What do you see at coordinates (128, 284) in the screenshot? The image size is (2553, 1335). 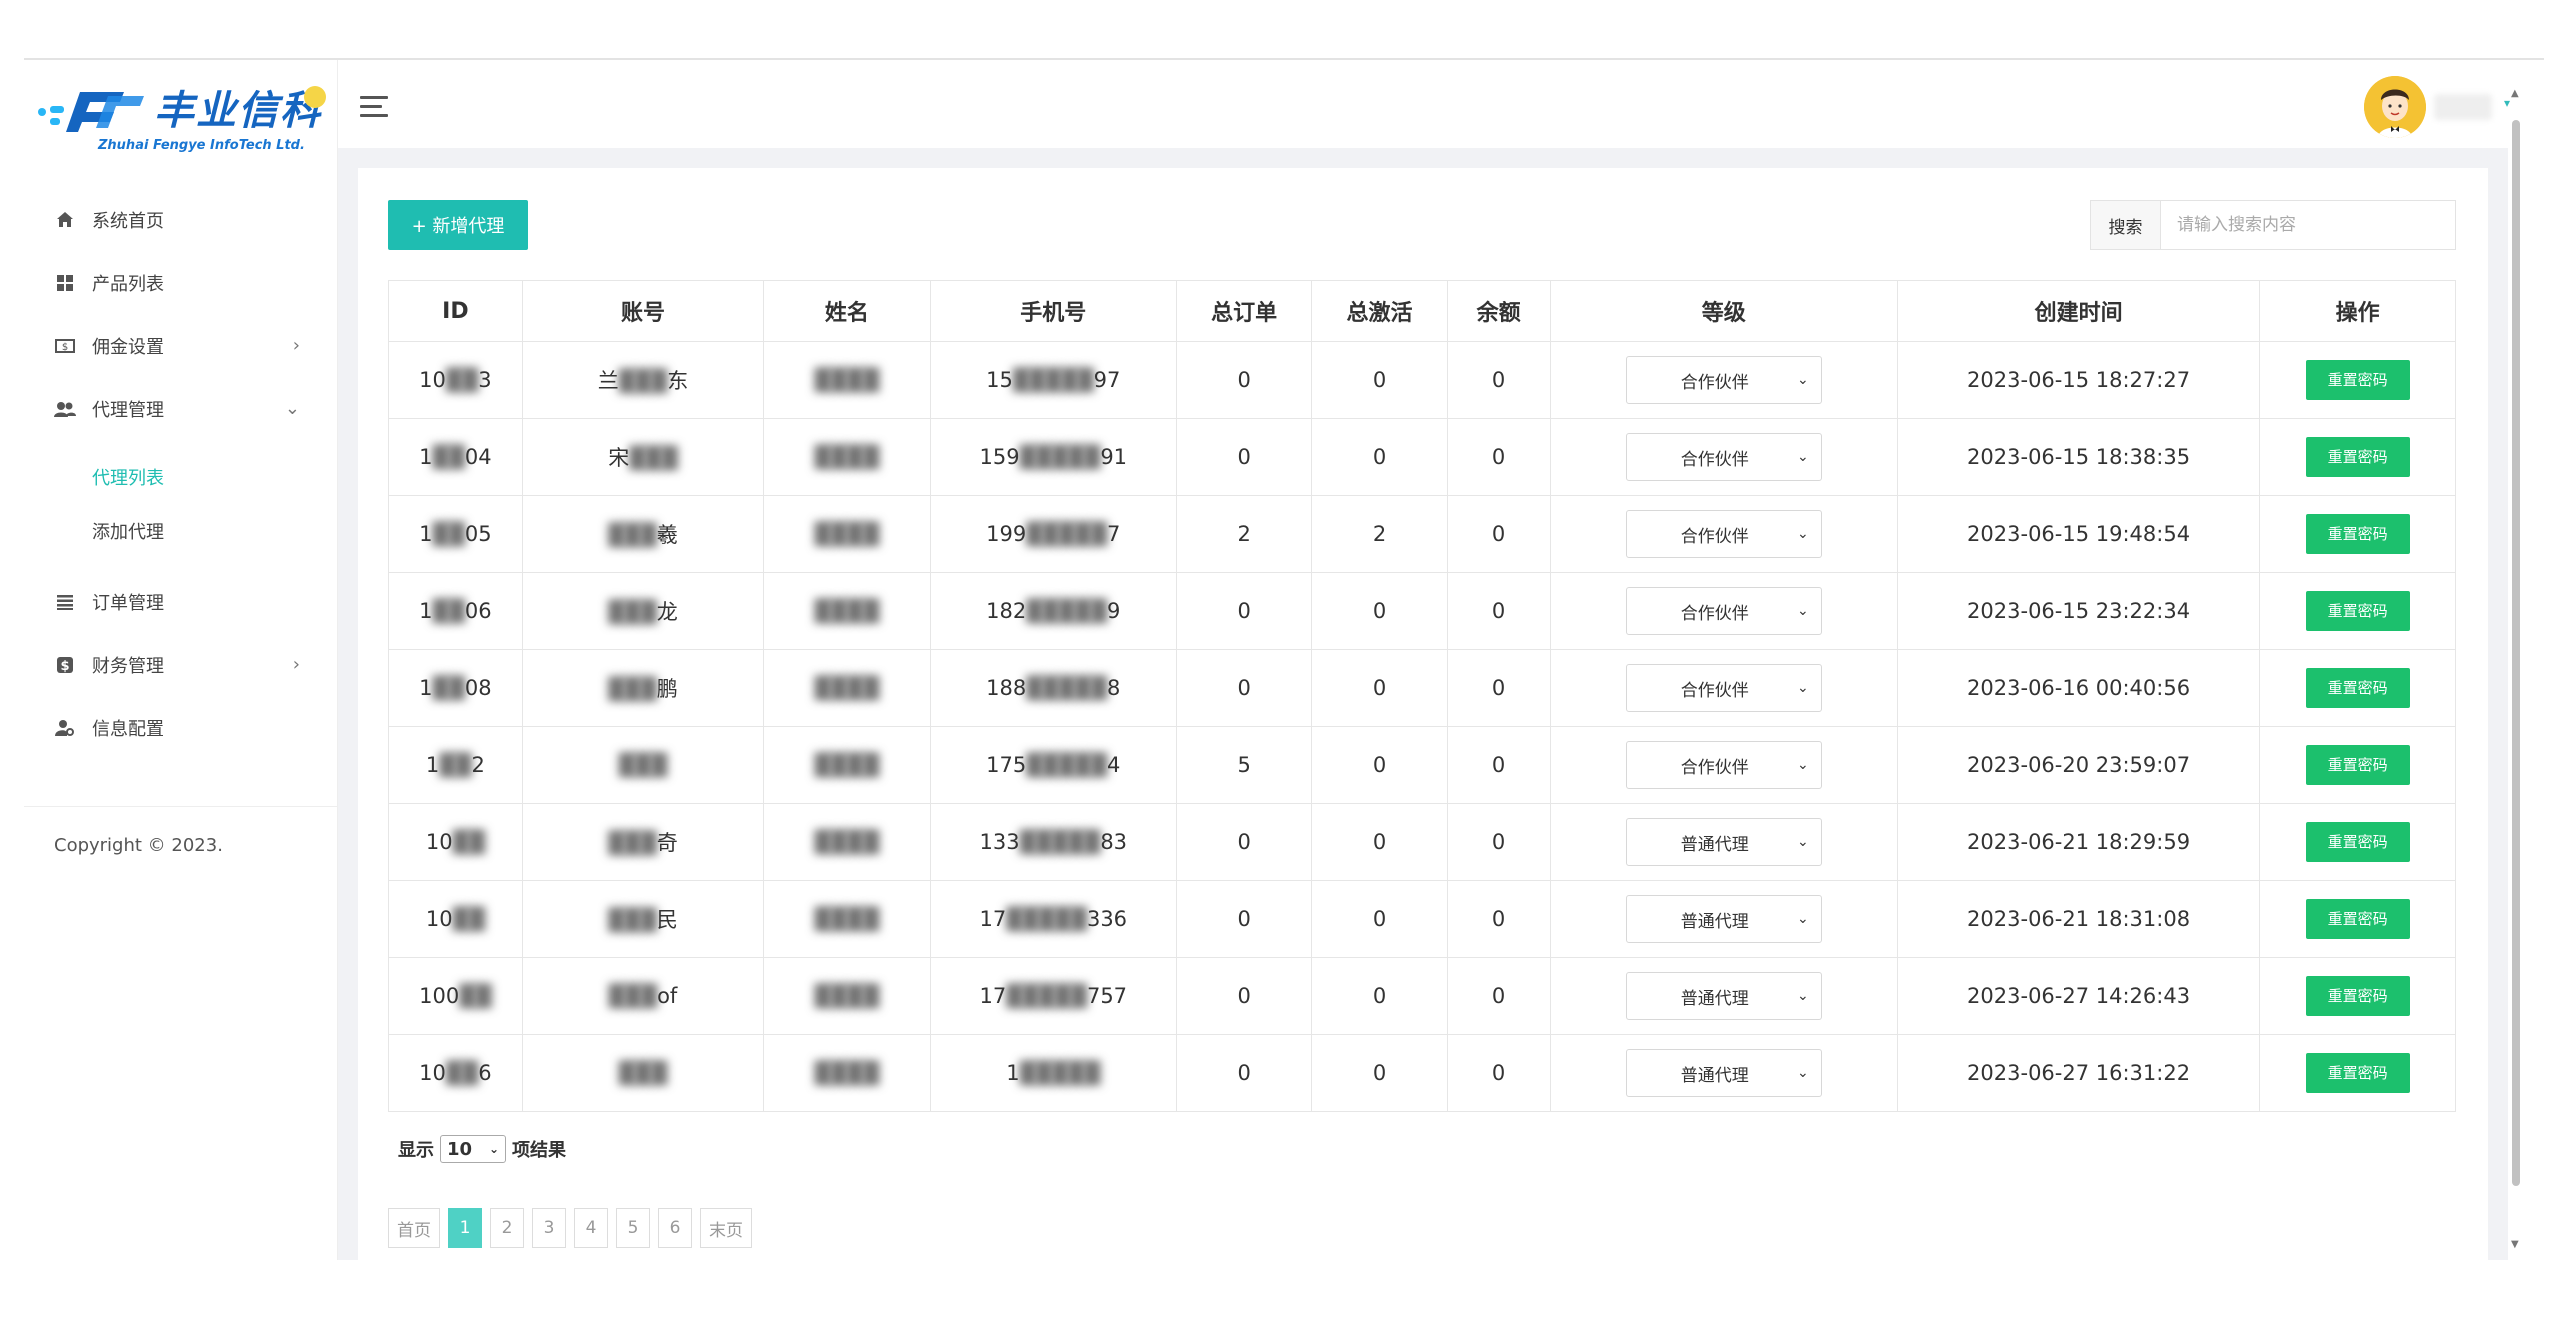 I see `sidebar-item-label: 产品列表` at bounding box center [128, 284].